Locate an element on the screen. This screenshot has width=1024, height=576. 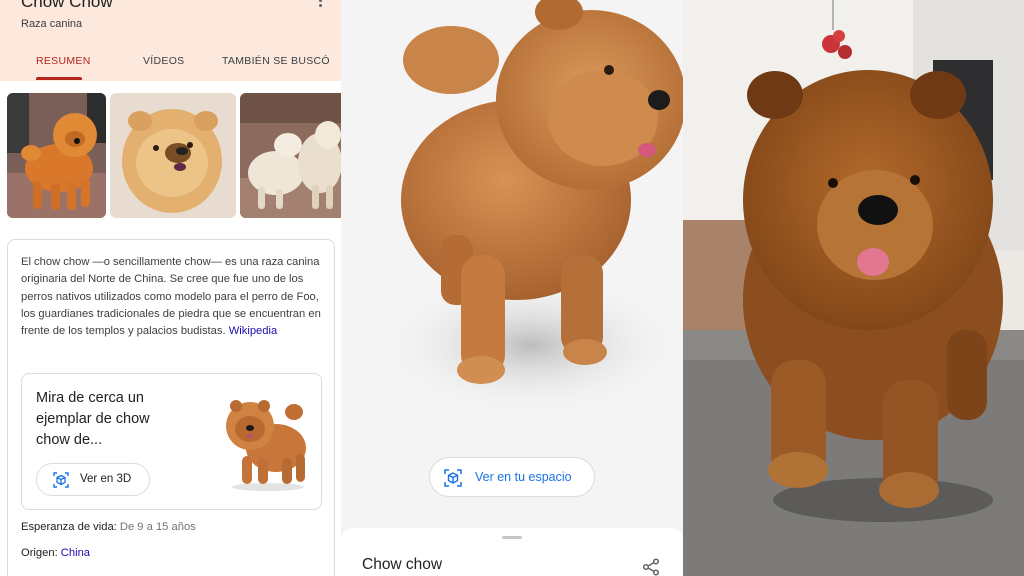
view-in-3d-button: Ver en 3D is located at coordinates (93, 479).